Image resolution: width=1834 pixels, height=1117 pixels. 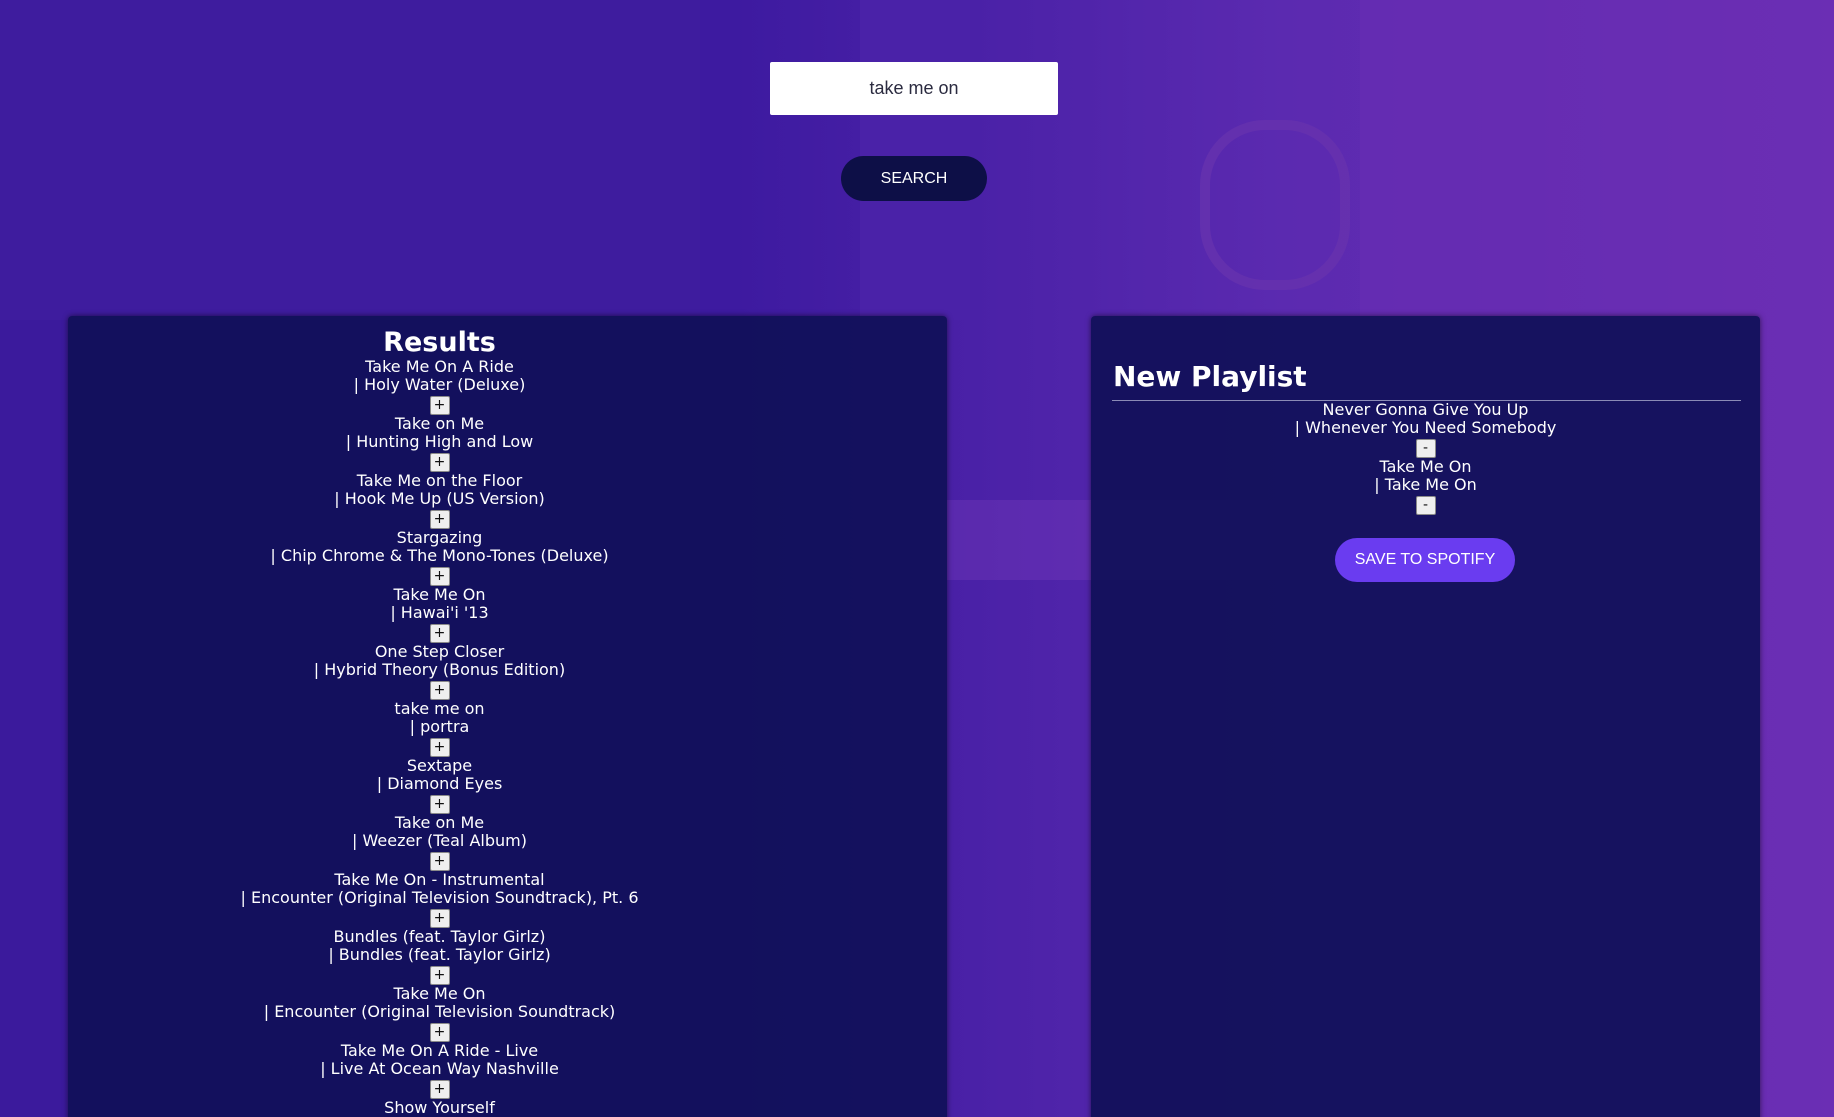 I want to click on track-album: | Hunting High and Low, so click(x=439, y=441).